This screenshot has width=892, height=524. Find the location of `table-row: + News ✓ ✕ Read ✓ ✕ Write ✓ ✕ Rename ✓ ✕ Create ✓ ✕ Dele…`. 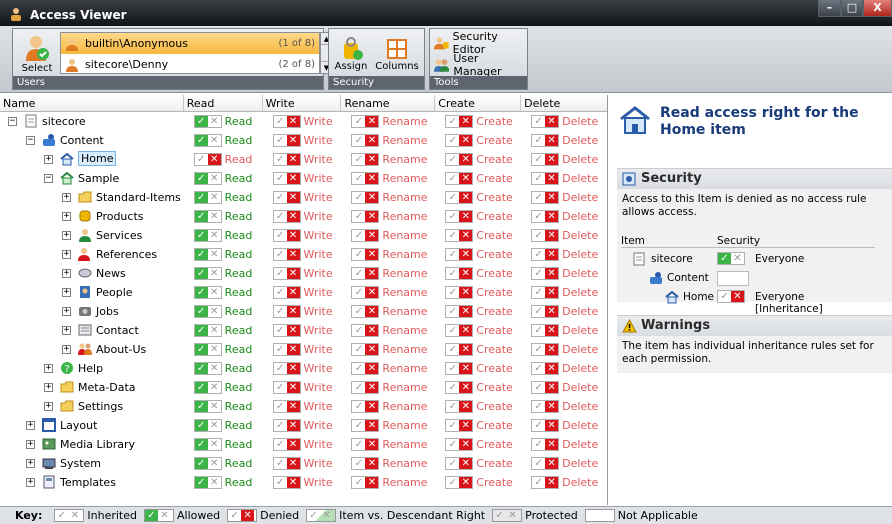

table-row: + News ✓ ✕ Read ✓ ✕ Write ✓ ✕ Rename ✓ ✕ Create ✓ ✕ Dele… is located at coordinates (303, 273).